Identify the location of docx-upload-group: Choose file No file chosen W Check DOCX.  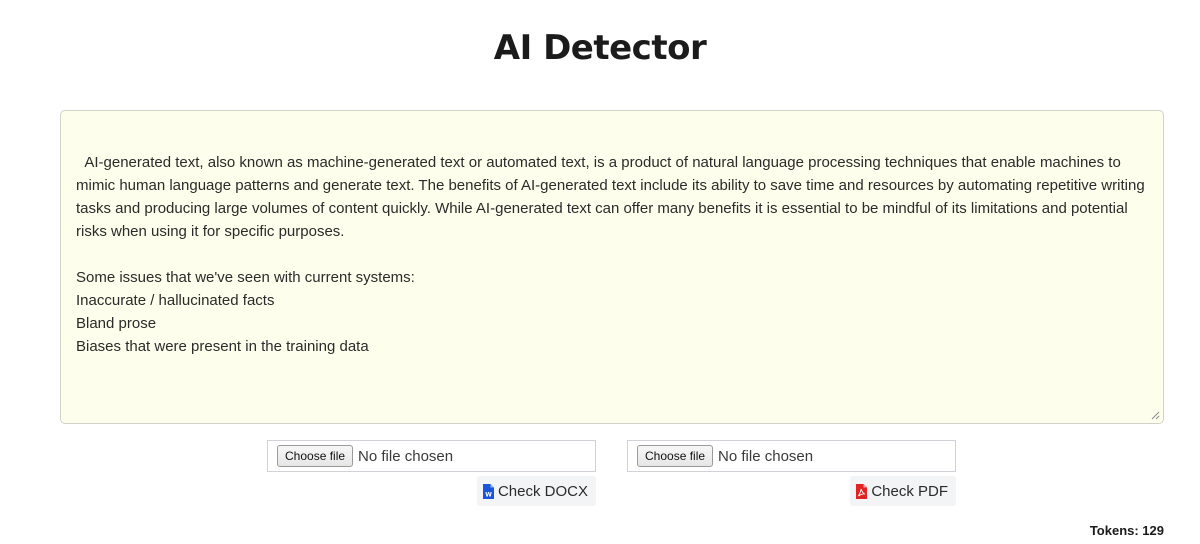
(431, 473).